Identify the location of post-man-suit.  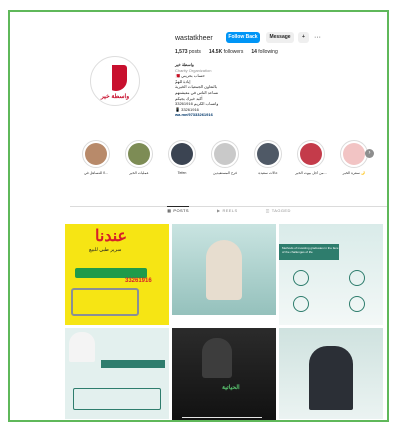
(331, 374).